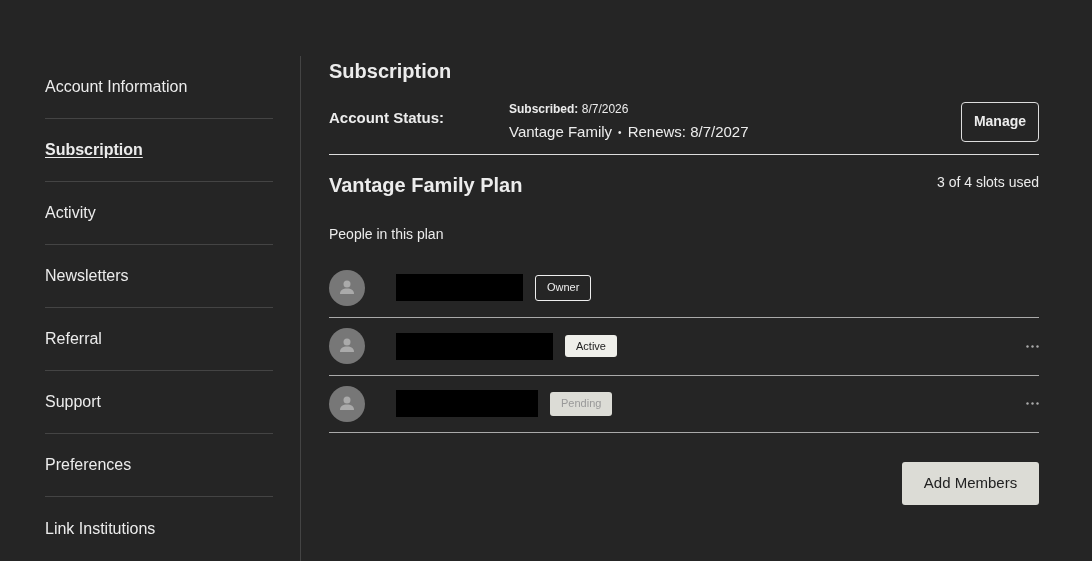 The image size is (1092, 561). I want to click on people-label: People in this plan, so click(387, 234).